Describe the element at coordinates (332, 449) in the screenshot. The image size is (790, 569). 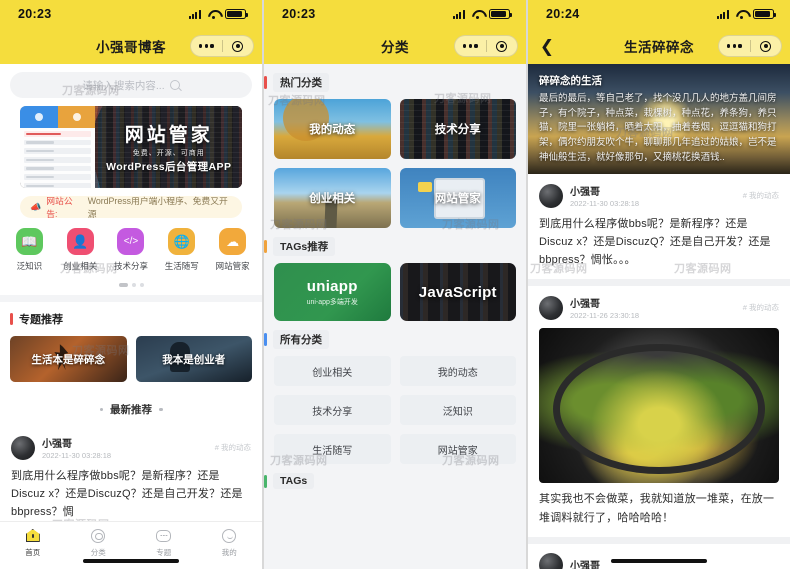
I see `category-chip: 生活随写` at that location.